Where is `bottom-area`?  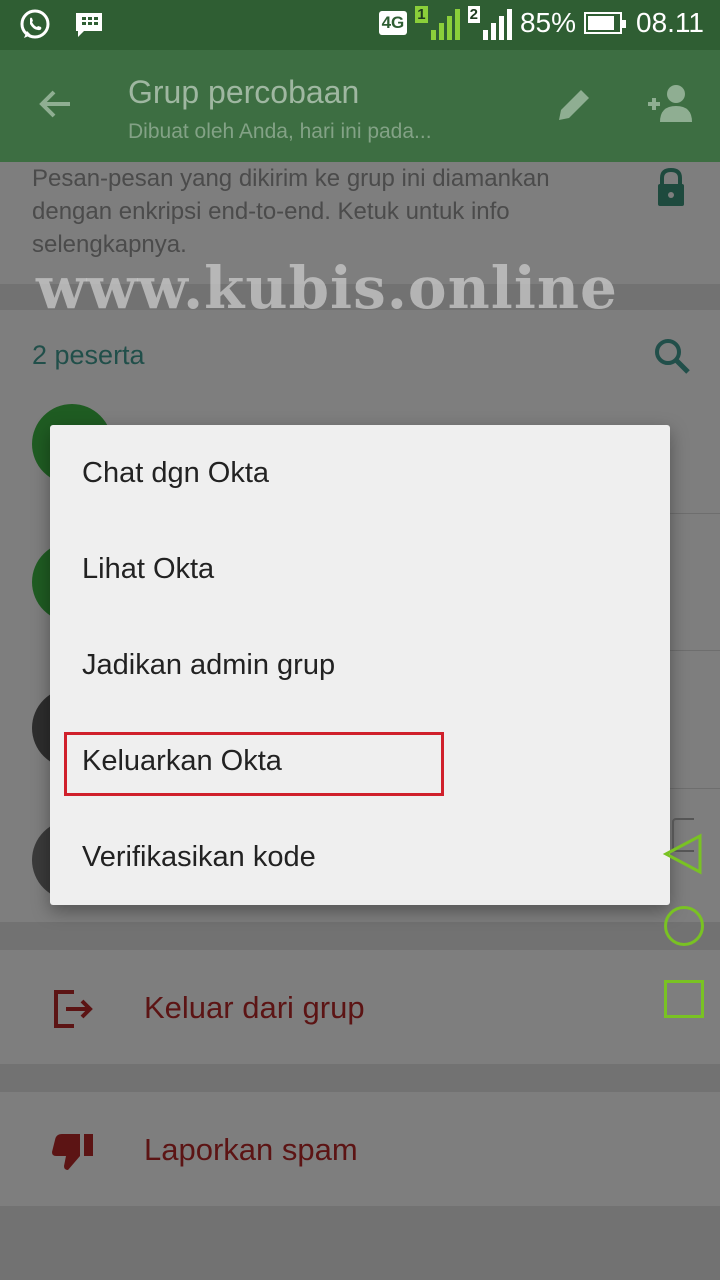 bottom-area is located at coordinates (360, 1243).